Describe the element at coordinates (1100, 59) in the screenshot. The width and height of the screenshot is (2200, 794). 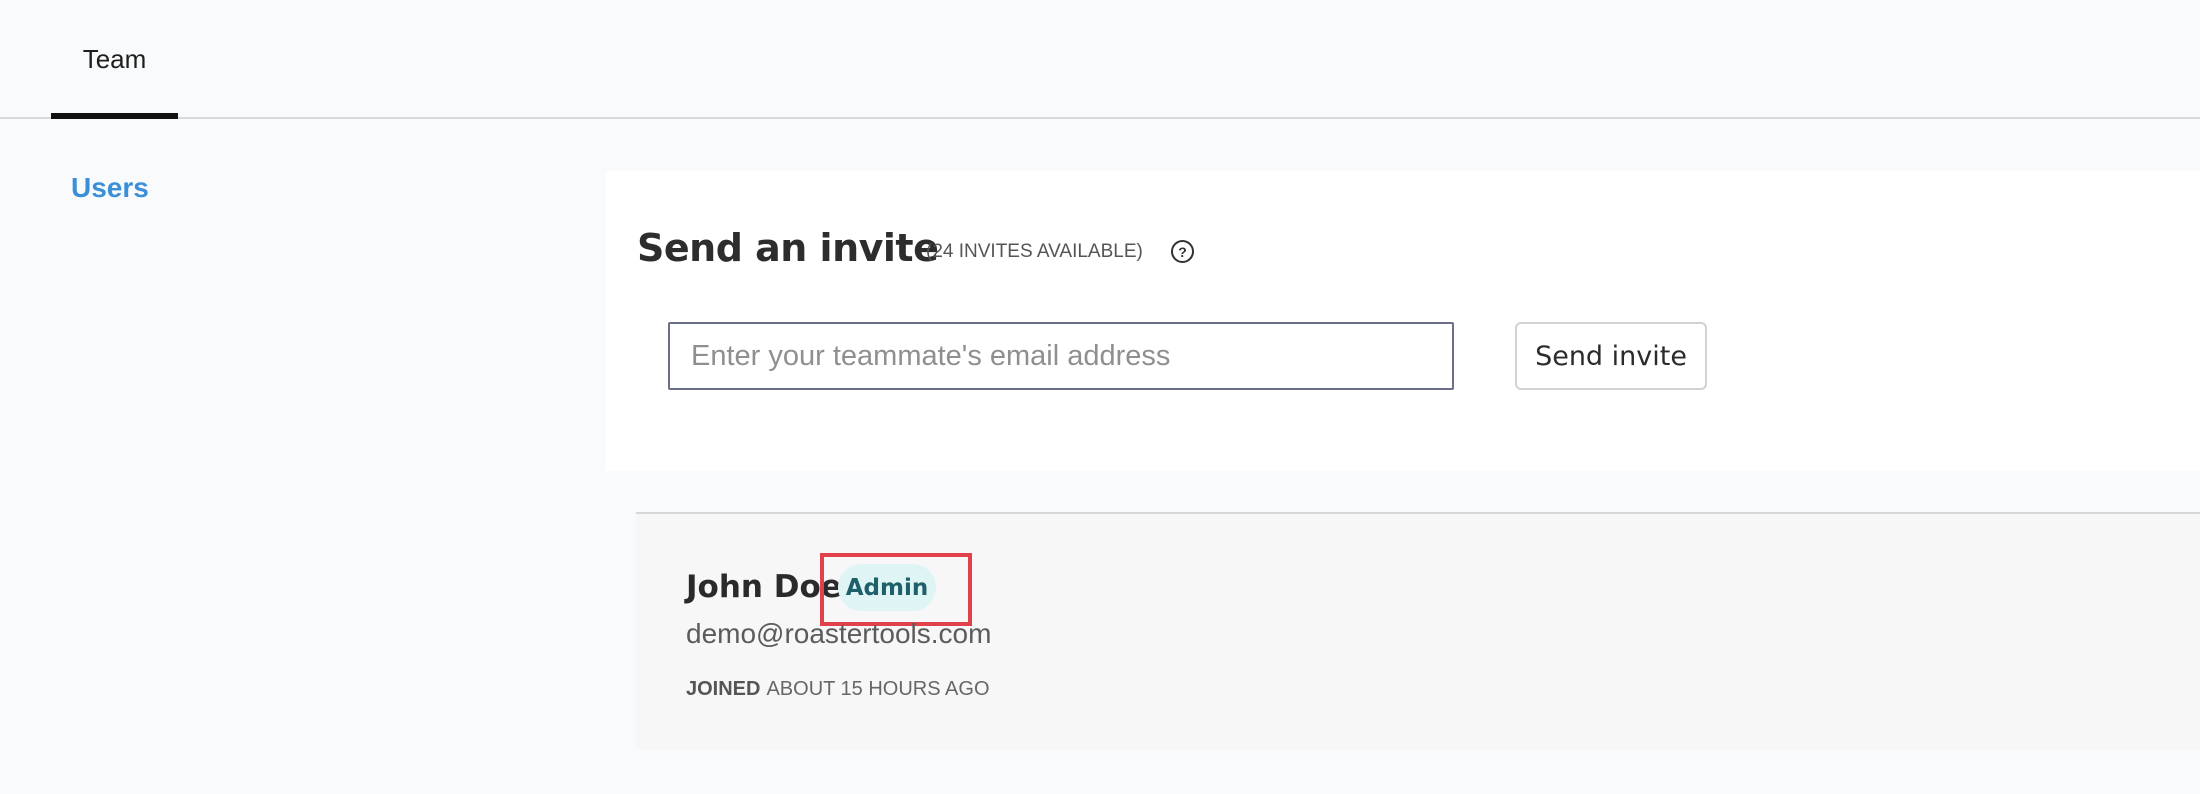
I see `tab-bar: Team` at that location.